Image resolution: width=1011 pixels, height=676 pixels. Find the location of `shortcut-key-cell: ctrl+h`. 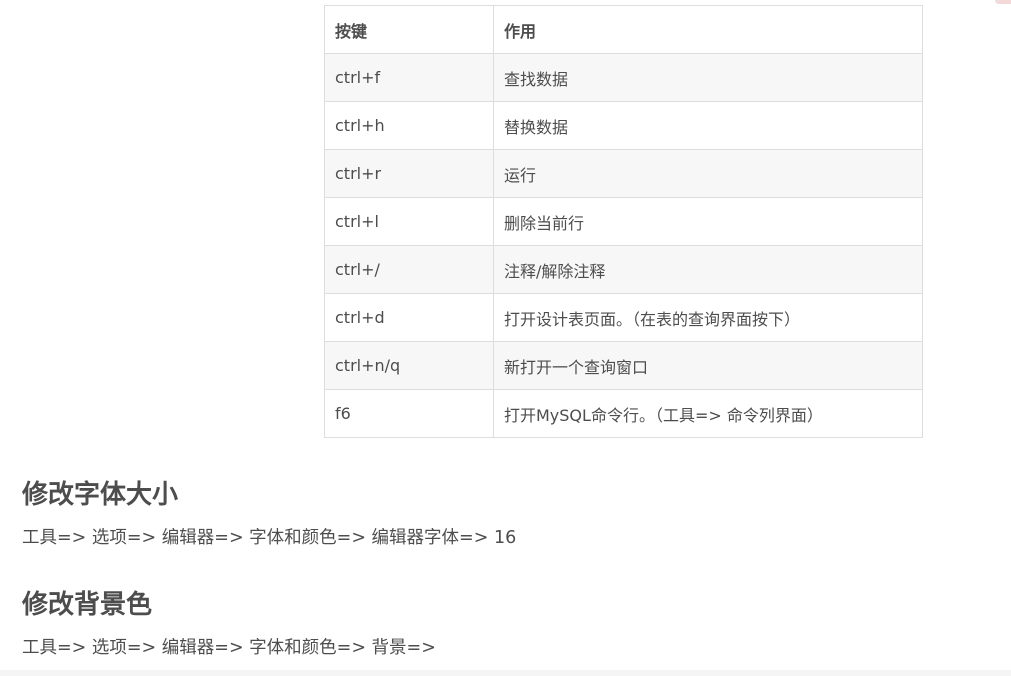

shortcut-key-cell: ctrl+h is located at coordinates (409, 125).